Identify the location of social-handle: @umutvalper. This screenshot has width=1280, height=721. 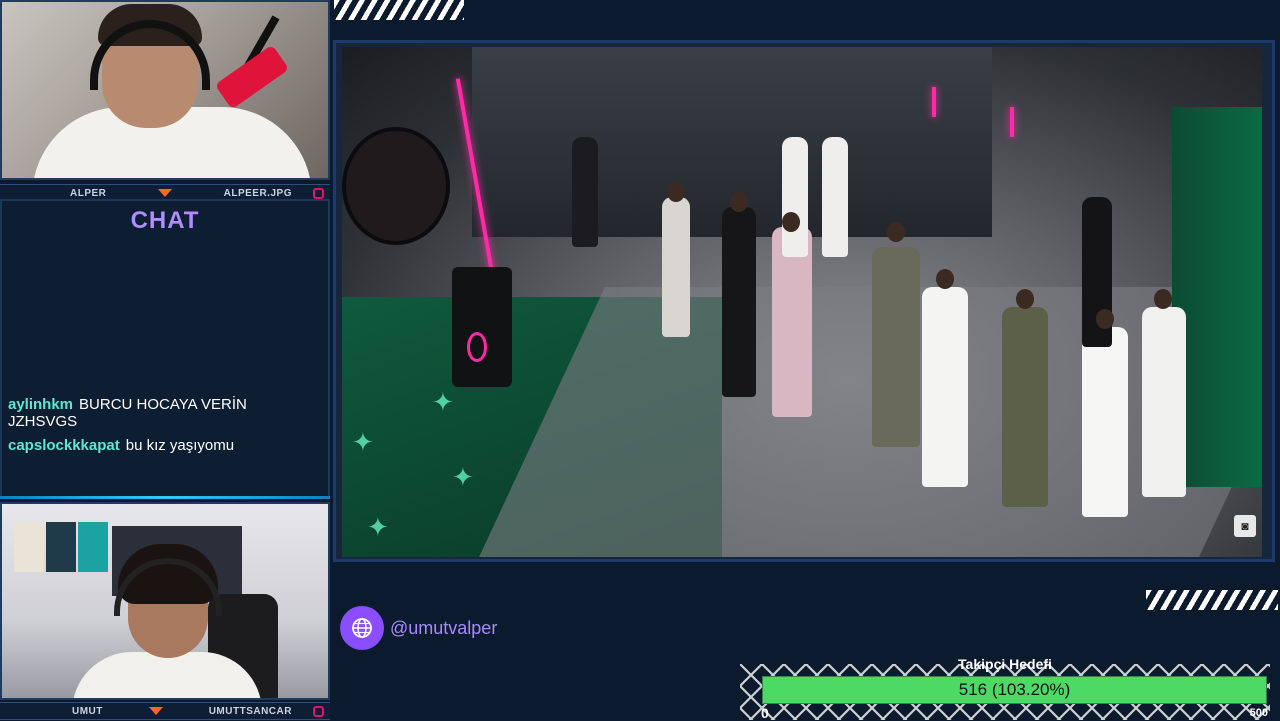
(418, 628).